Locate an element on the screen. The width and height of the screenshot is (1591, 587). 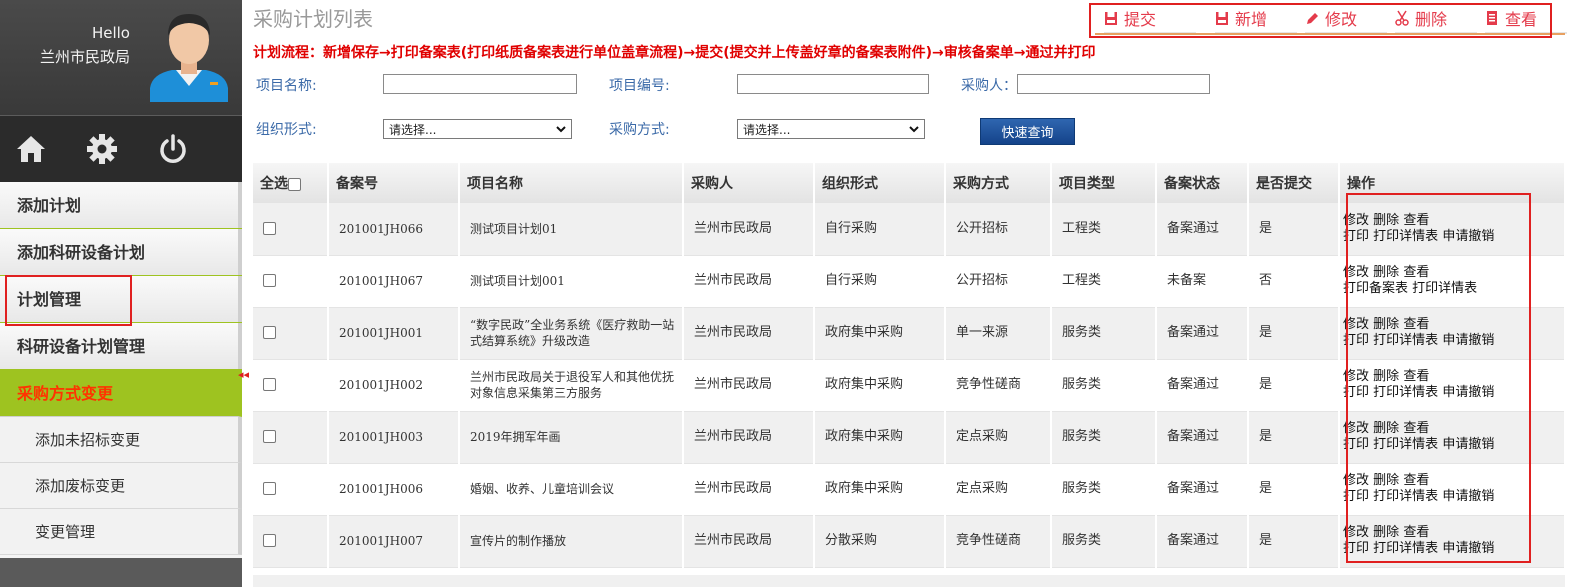
sidebar-item-plan-management: 计划管理 is located at coordinates (121, 299).